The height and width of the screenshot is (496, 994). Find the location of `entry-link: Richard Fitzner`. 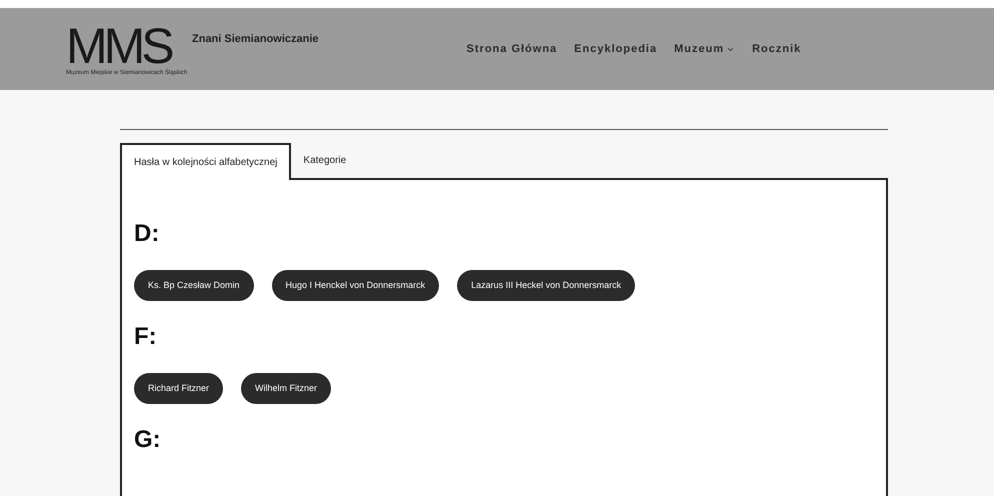

entry-link: Richard Fitzner is located at coordinates (179, 388).